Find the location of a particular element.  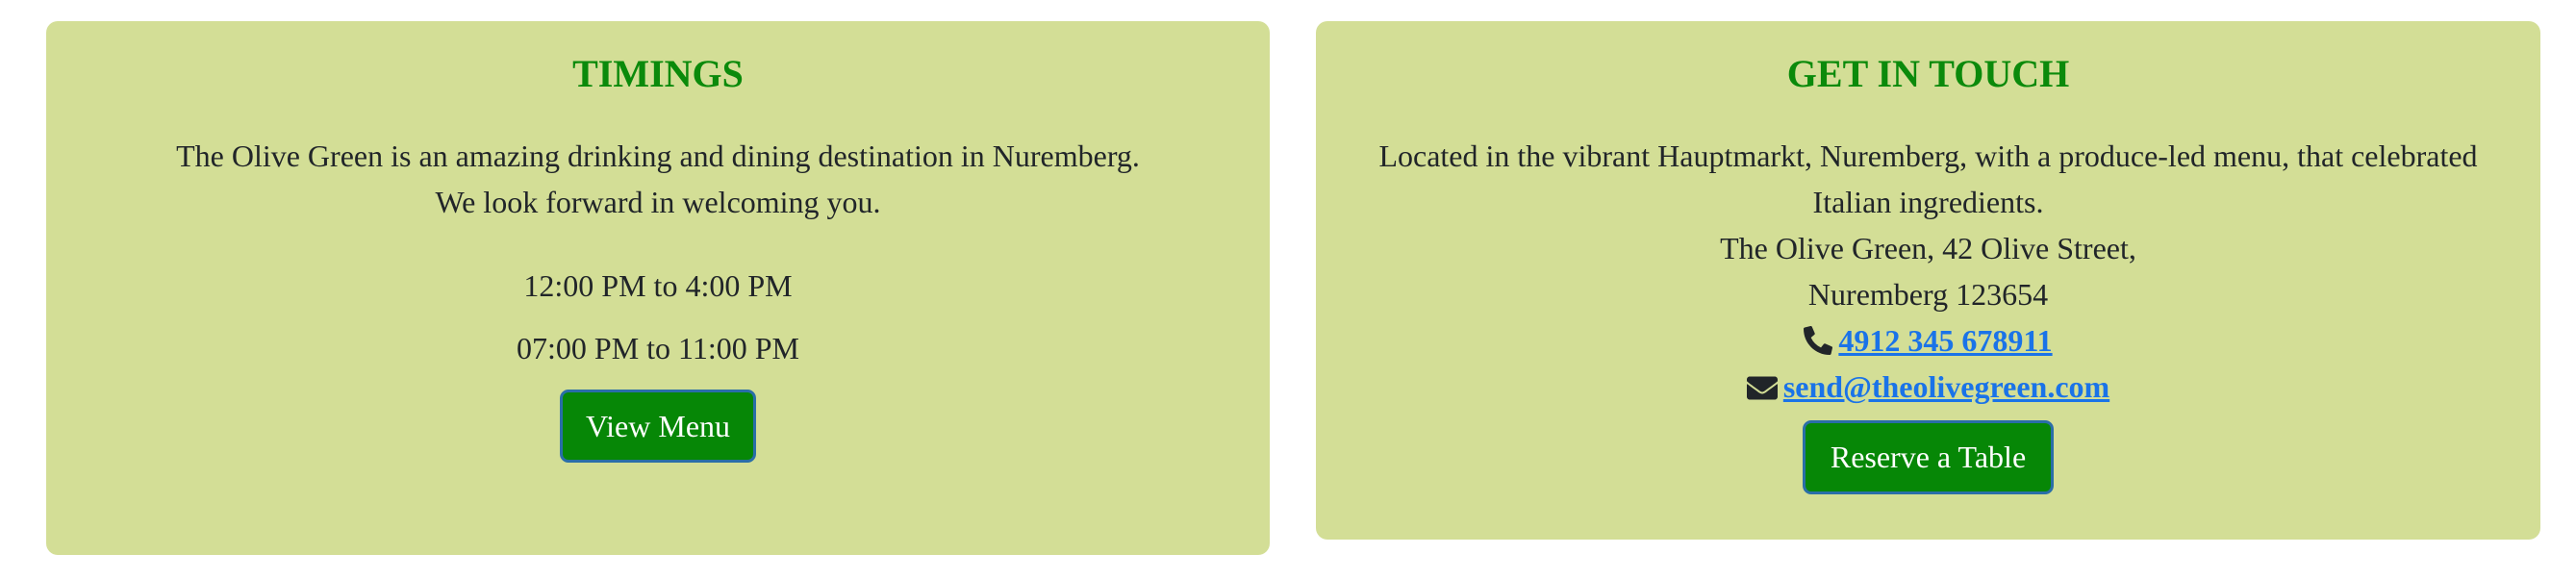

email-row: send@theolivegreen.com is located at coordinates (1928, 389).